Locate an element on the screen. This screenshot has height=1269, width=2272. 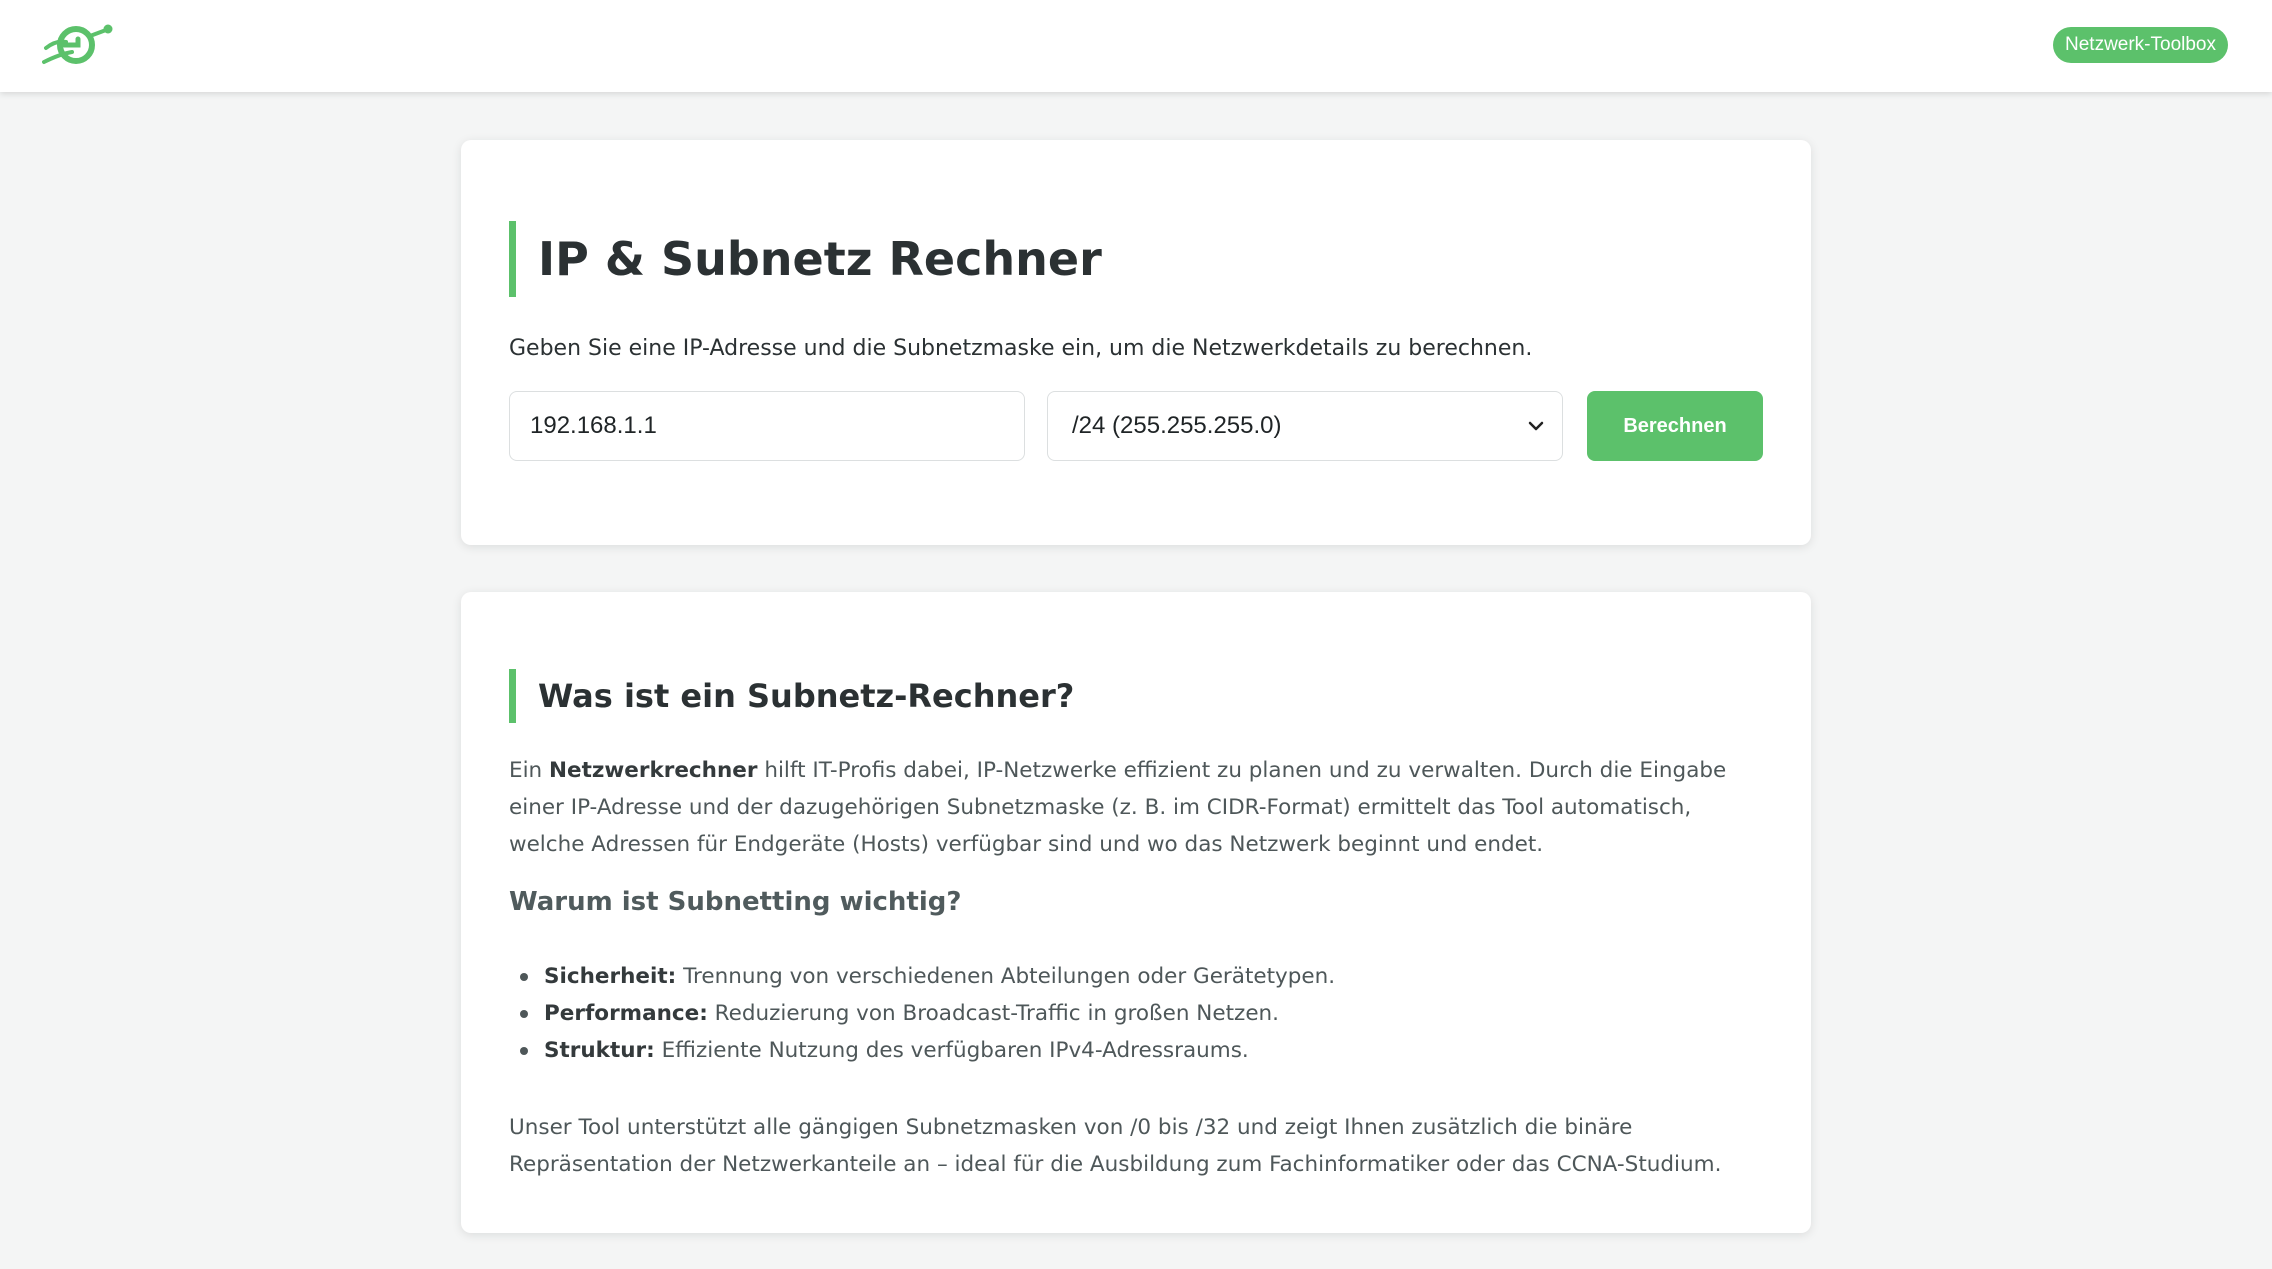
subnetting-subheading: Warum ist Subnetting wichtig? is located at coordinates (735, 902).